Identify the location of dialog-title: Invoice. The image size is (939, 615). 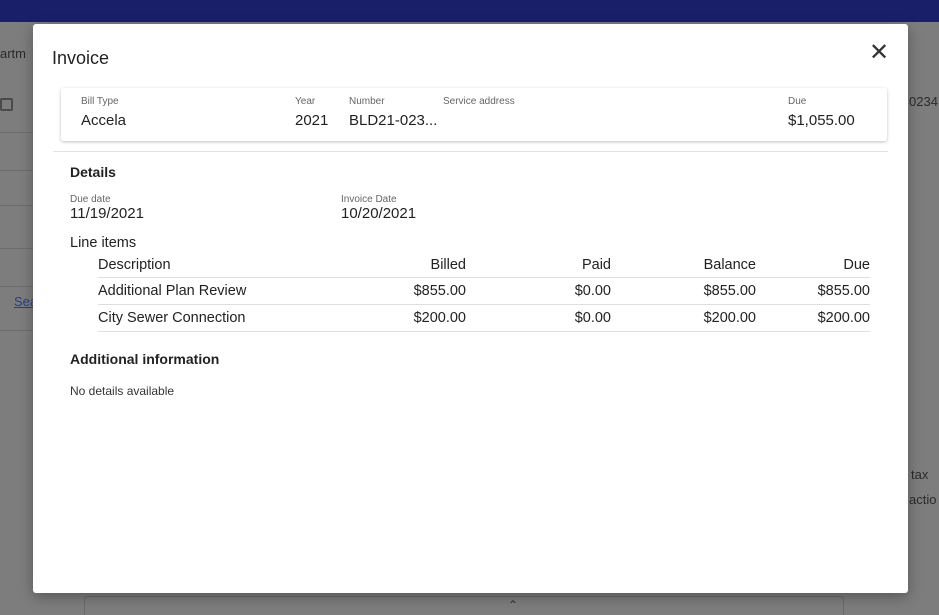
(81, 58).